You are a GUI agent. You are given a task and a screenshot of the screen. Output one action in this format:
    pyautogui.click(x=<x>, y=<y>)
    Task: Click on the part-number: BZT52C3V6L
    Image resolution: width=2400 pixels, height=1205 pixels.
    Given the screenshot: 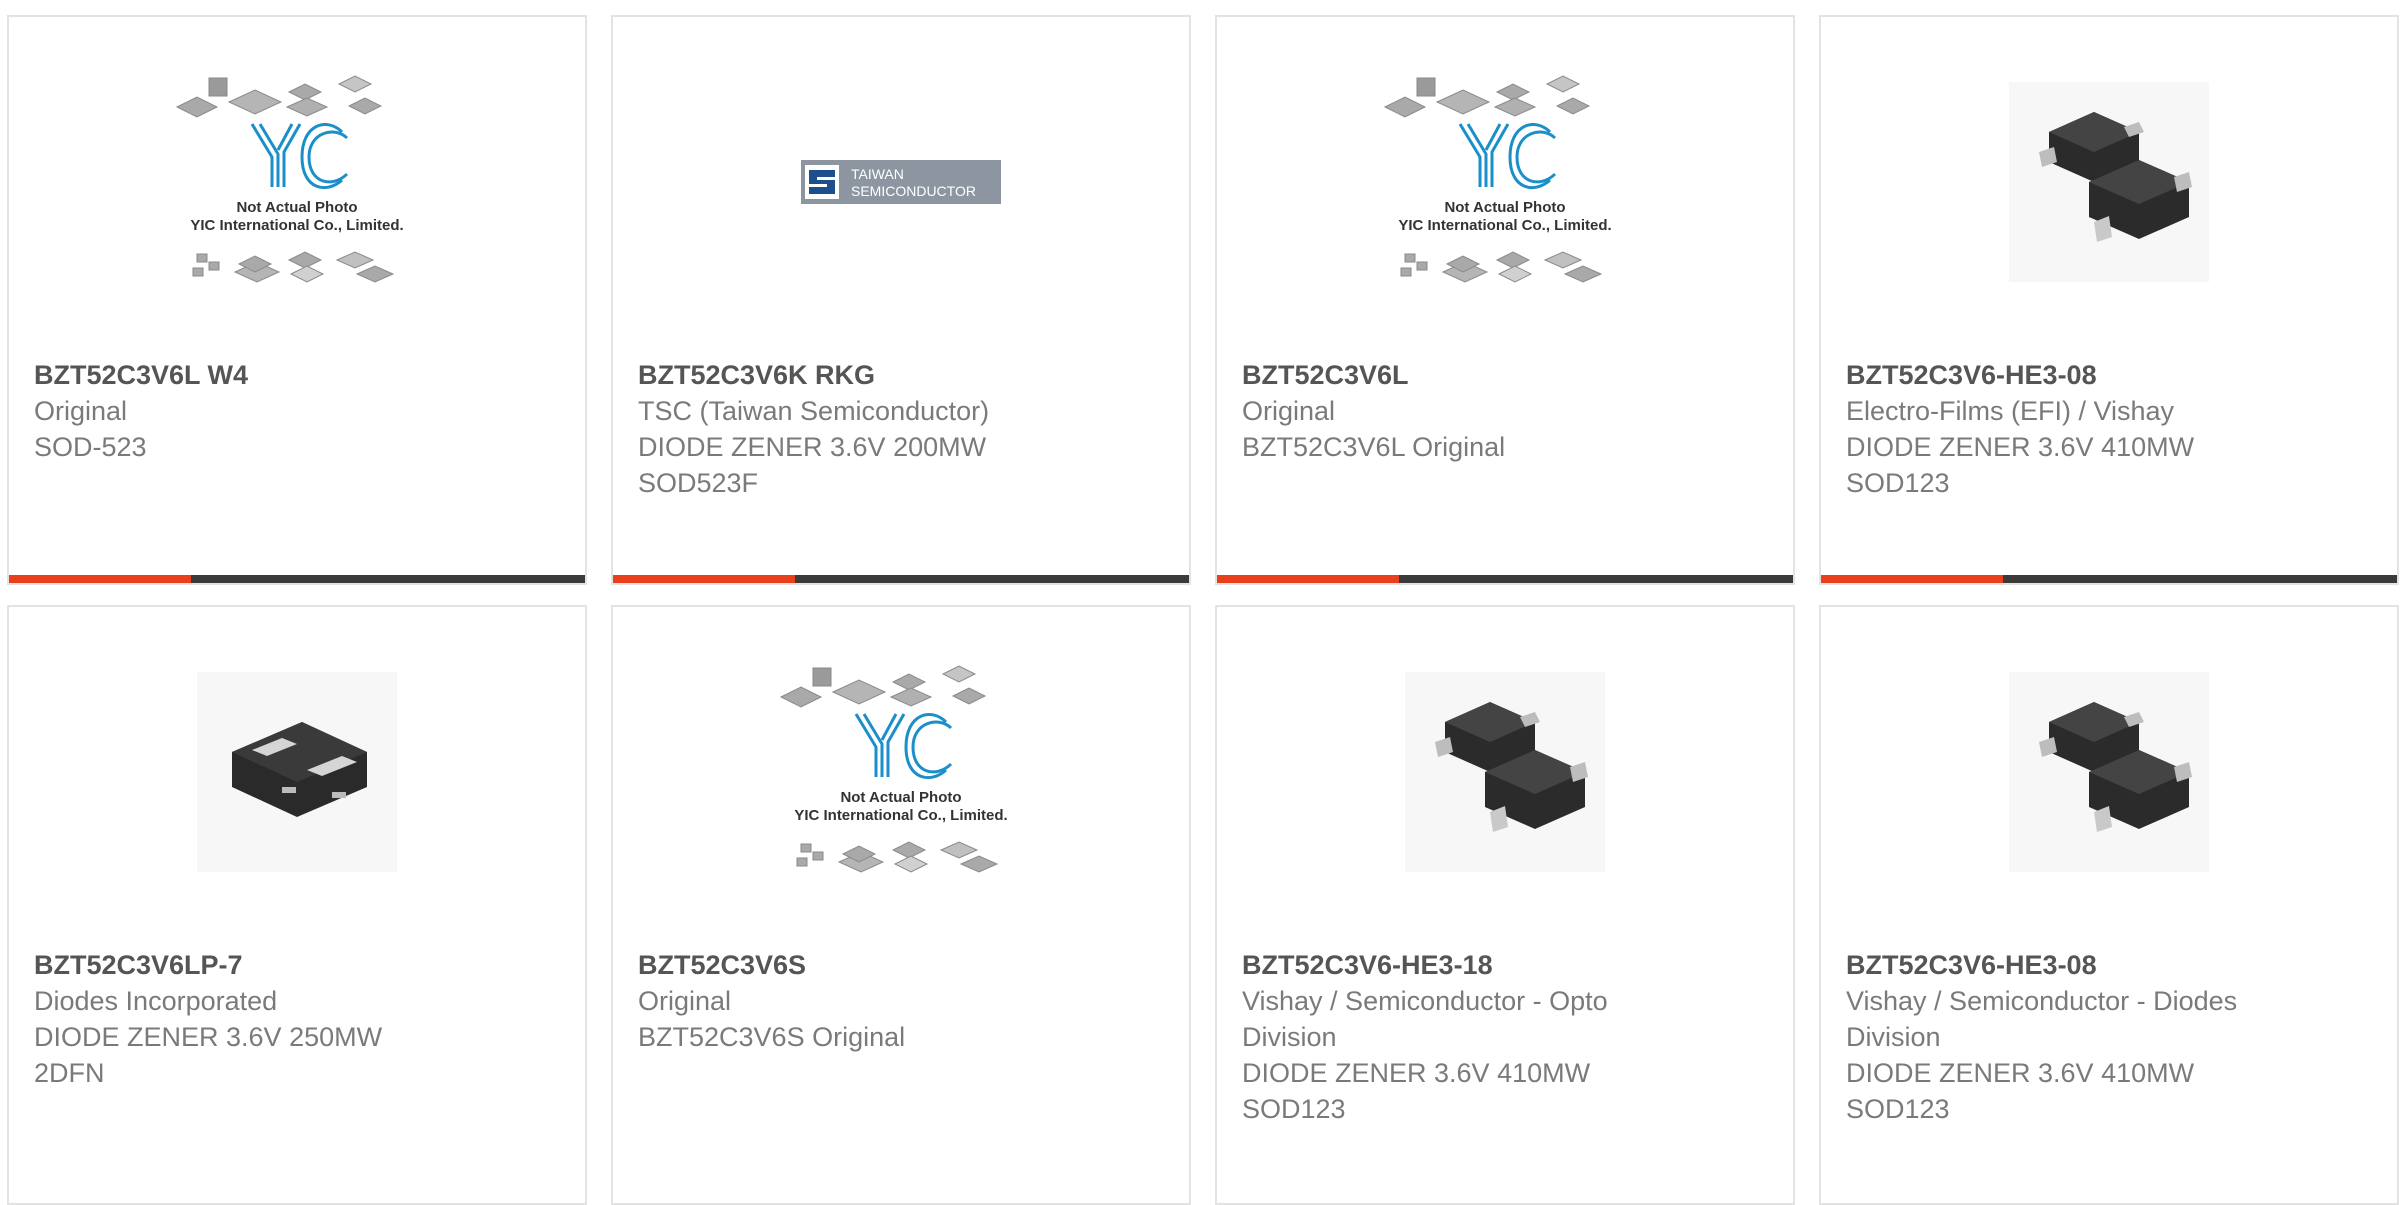 What is the action you would take?
    pyautogui.click(x=1507, y=375)
    